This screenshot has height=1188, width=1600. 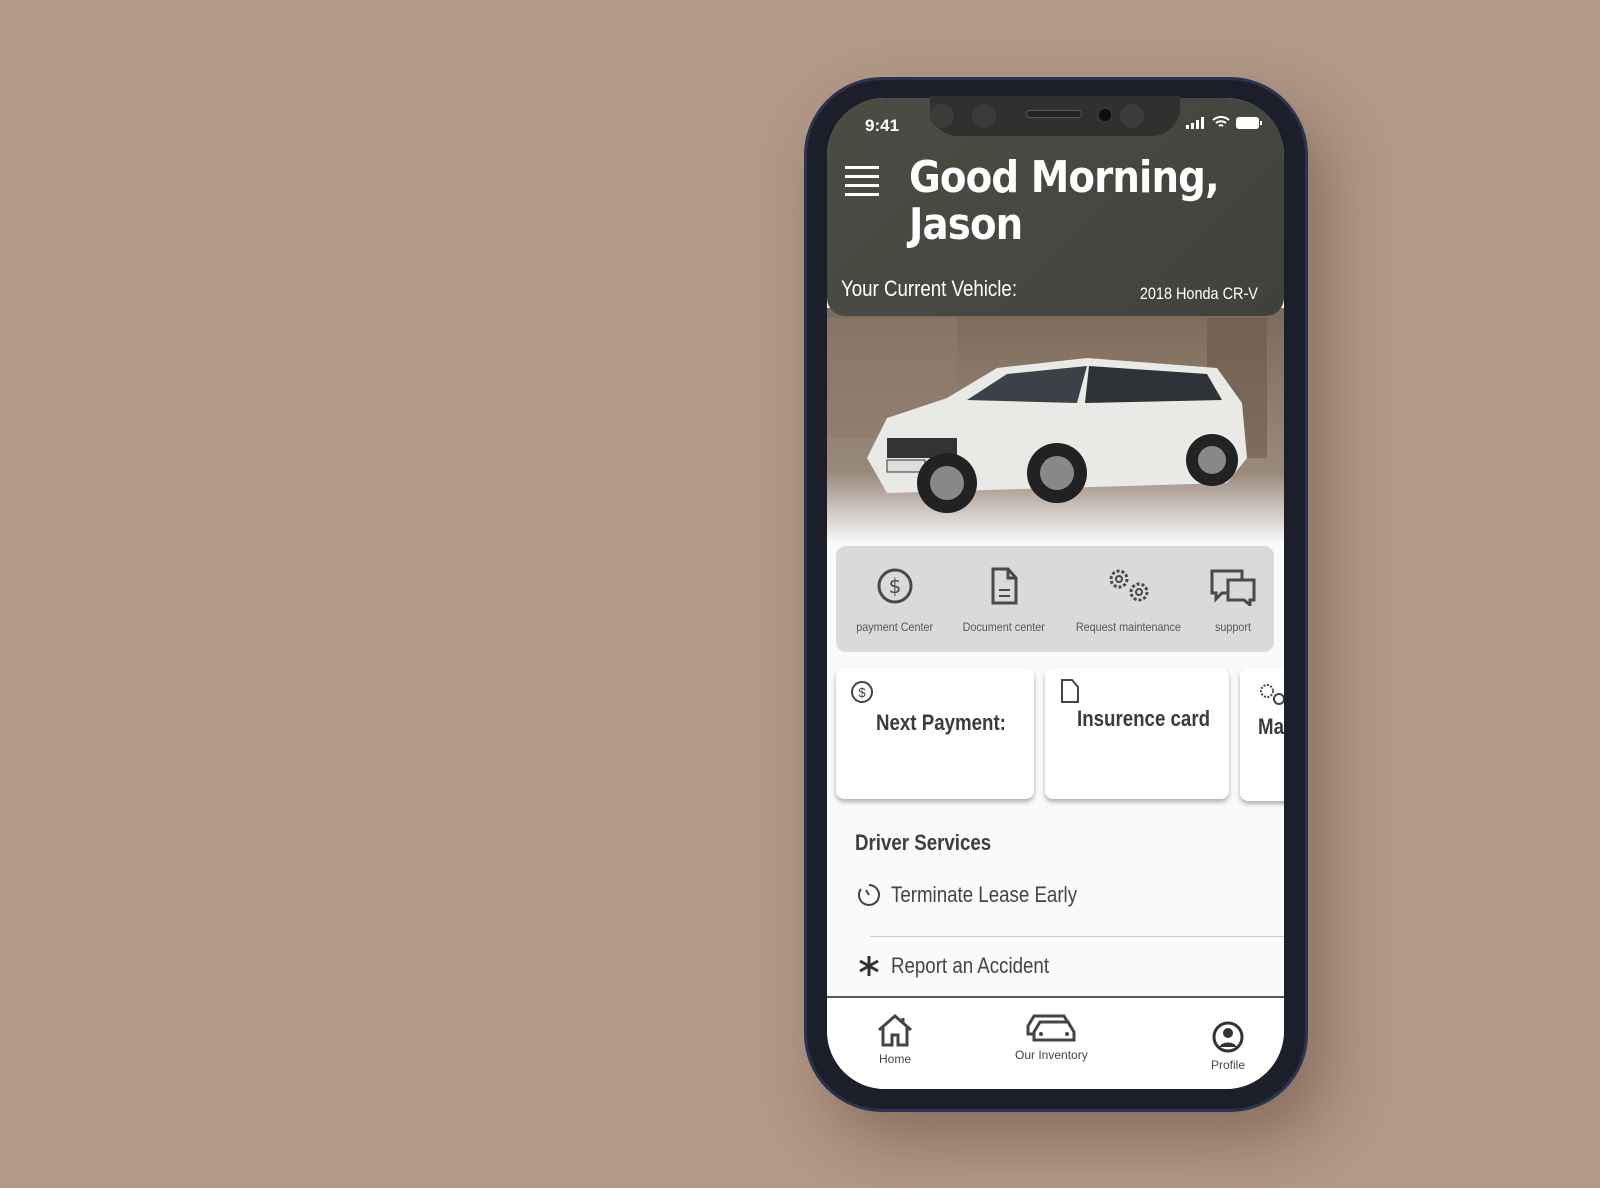 What do you see at coordinates (1262, 734) in the screenshot?
I see `maintenance-card: Ma` at bounding box center [1262, 734].